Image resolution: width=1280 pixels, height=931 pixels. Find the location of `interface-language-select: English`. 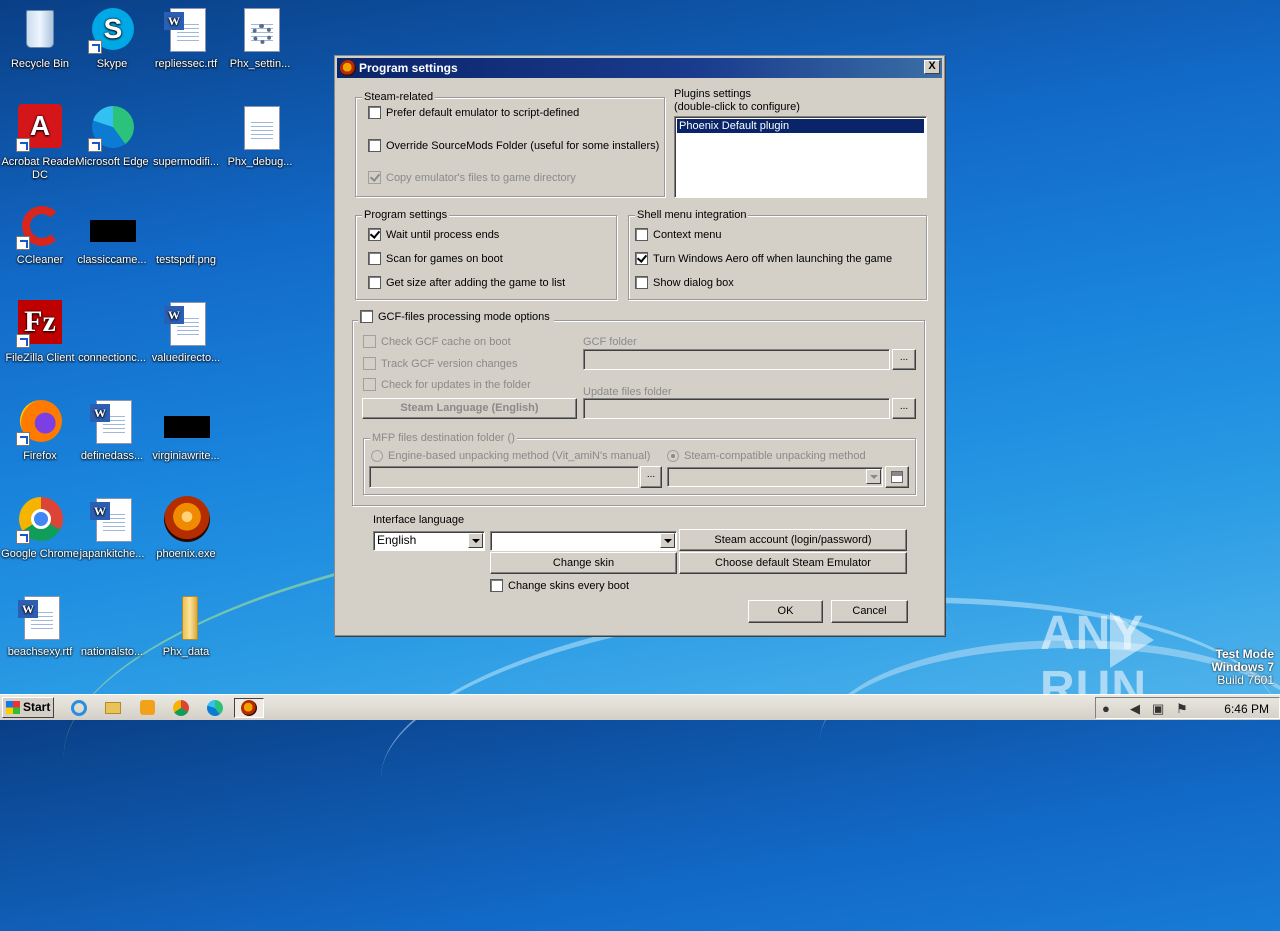

interface-language-select: English is located at coordinates (429, 541).